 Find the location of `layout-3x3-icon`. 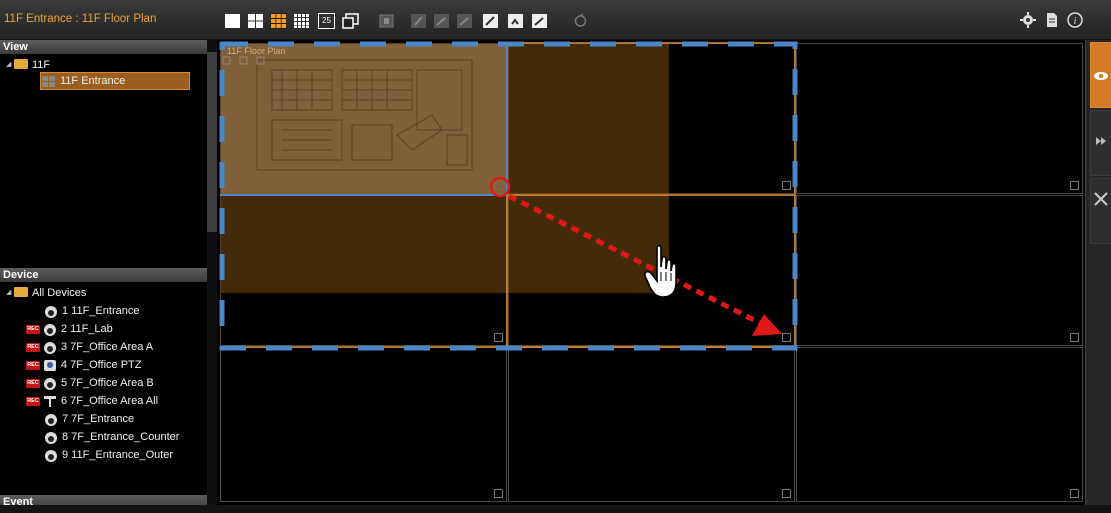

layout-3x3-icon is located at coordinates (278, 21).